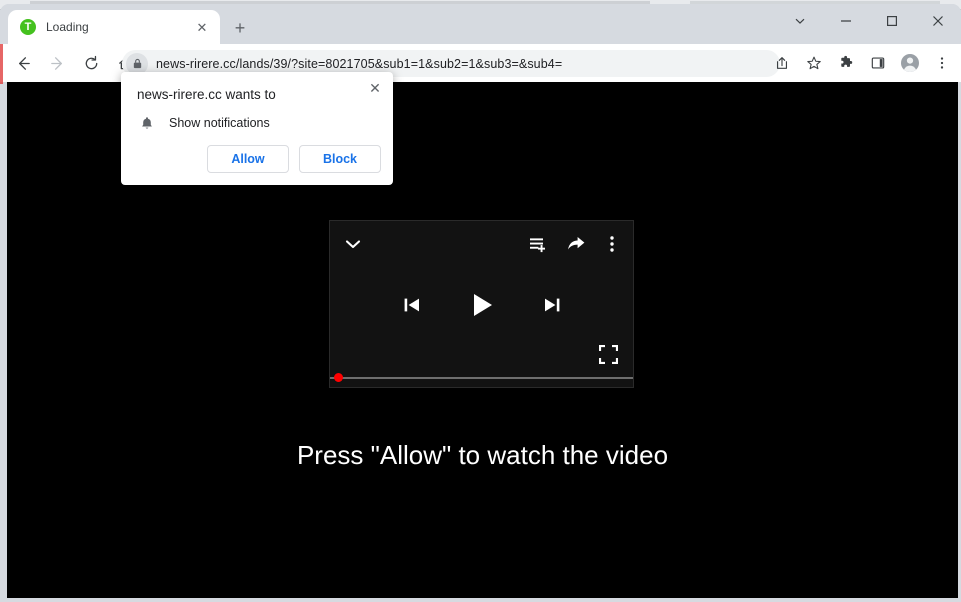 The height and width of the screenshot is (602, 961). What do you see at coordinates (338, 377) in the screenshot?
I see `progress-scrubber-handle` at bounding box center [338, 377].